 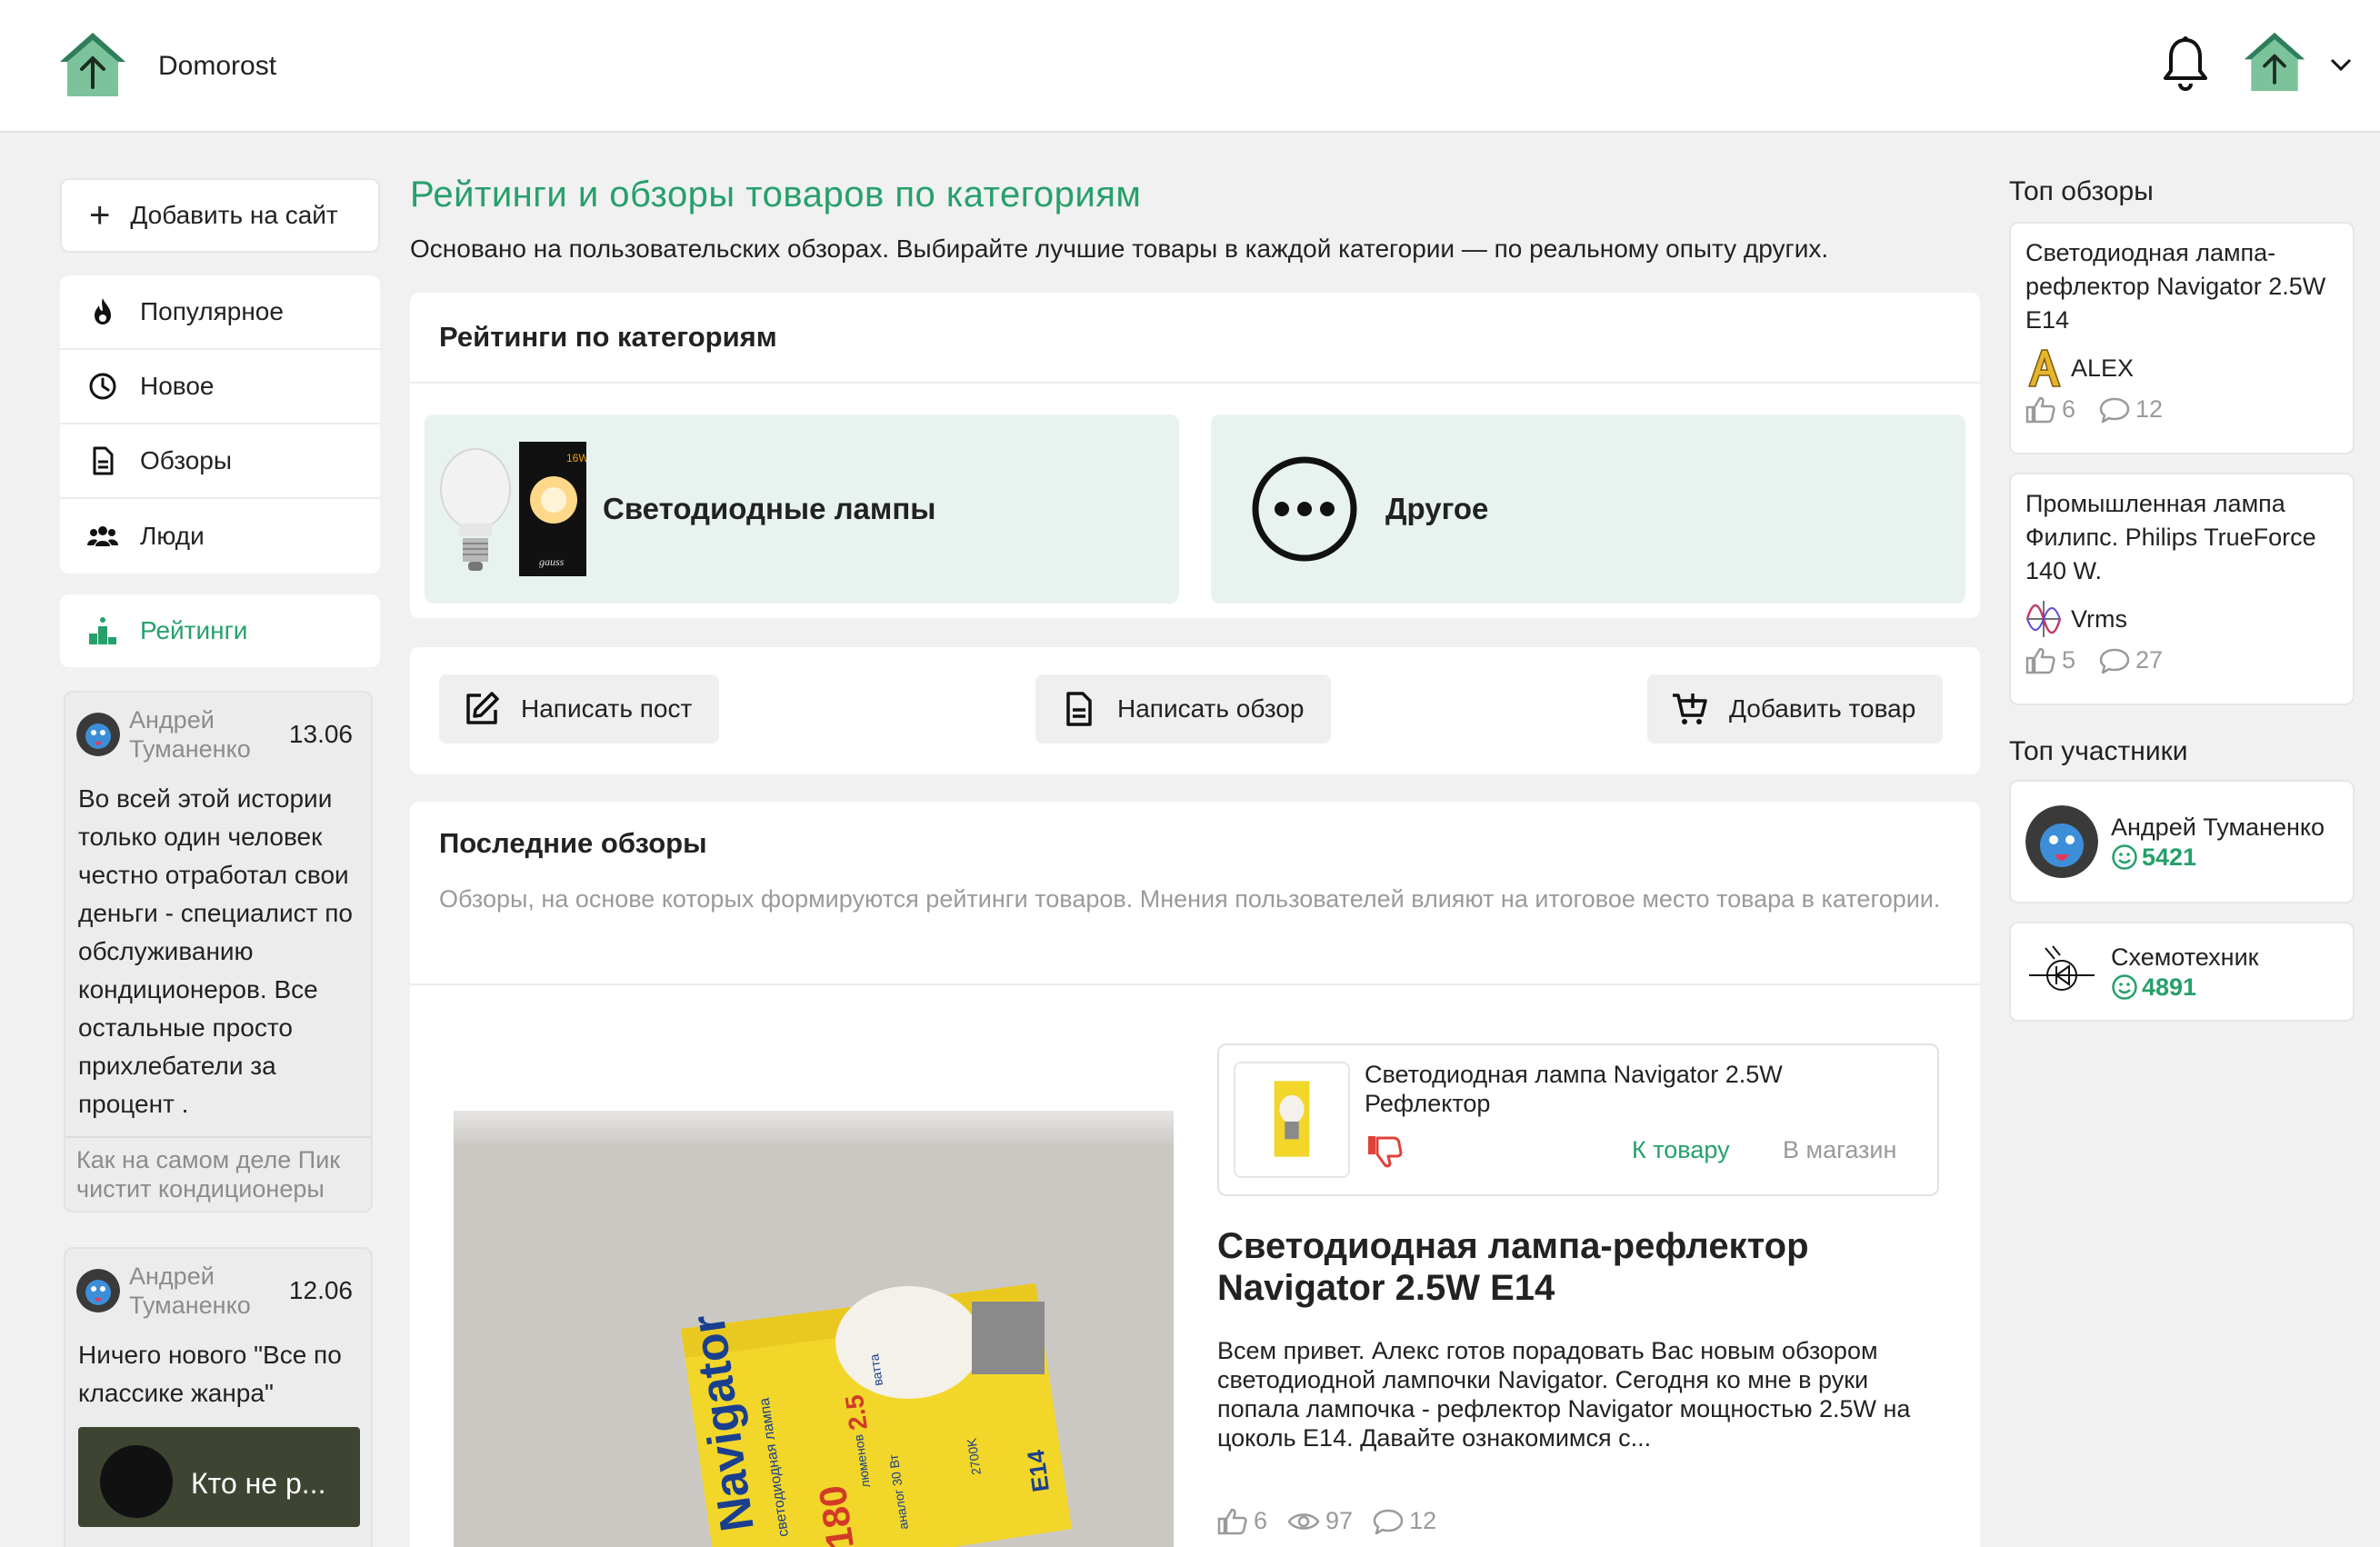 What do you see at coordinates (576, 458) in the screenshot?
I see `svg-text: 16W` at bounding box center [576, 458].